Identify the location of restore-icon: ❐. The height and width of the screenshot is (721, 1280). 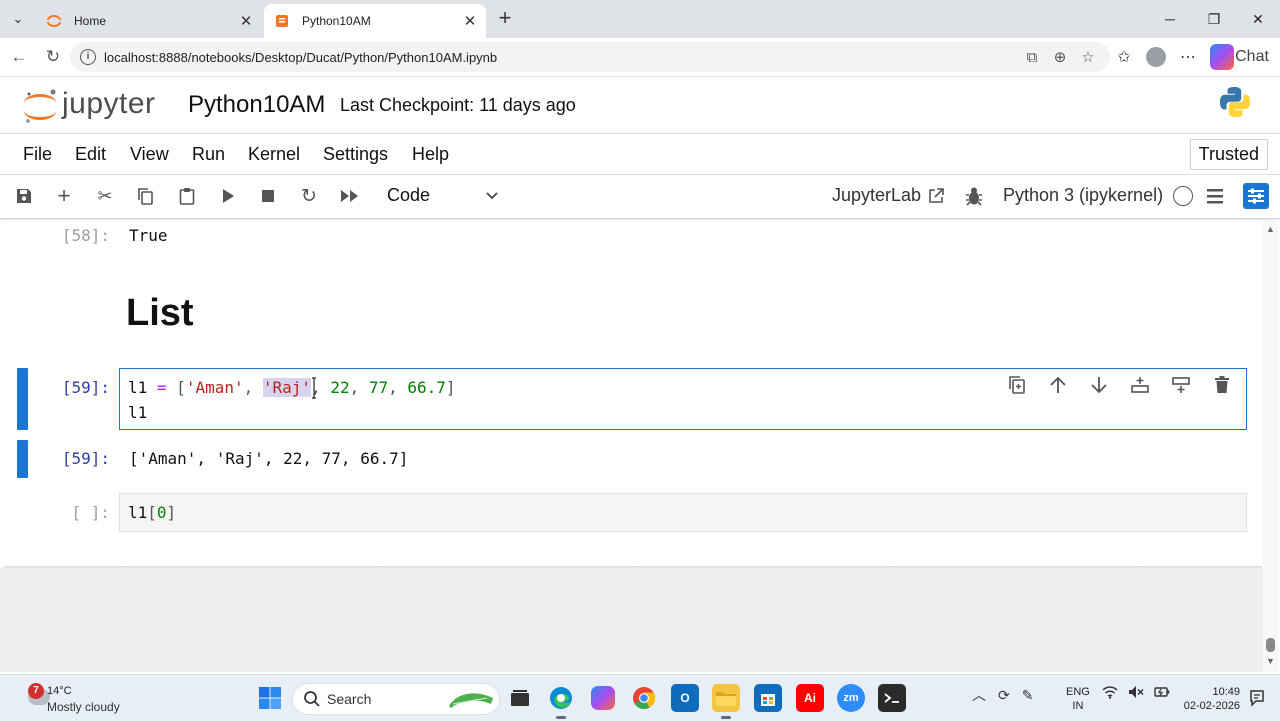
(1214, 19).